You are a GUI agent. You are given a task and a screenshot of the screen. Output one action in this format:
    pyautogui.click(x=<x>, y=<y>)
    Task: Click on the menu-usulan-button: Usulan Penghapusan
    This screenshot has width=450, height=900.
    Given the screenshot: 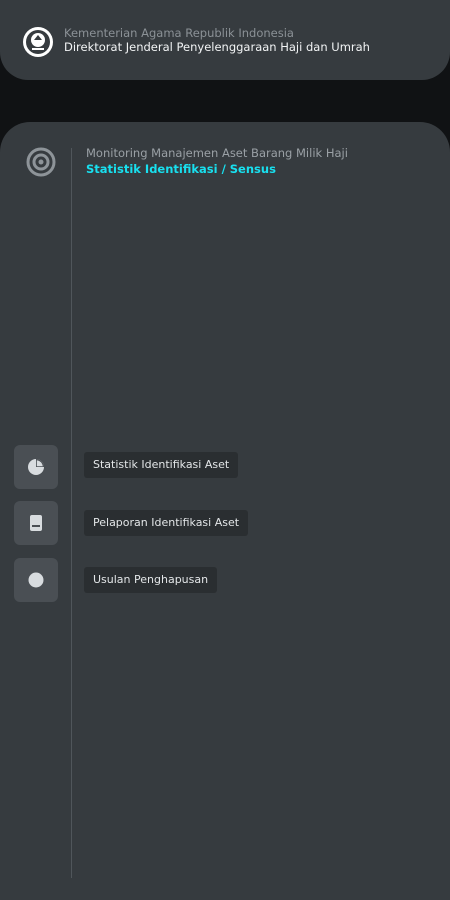 What is the action you would take?
    pyautogui.click(x=151, y=580)
    